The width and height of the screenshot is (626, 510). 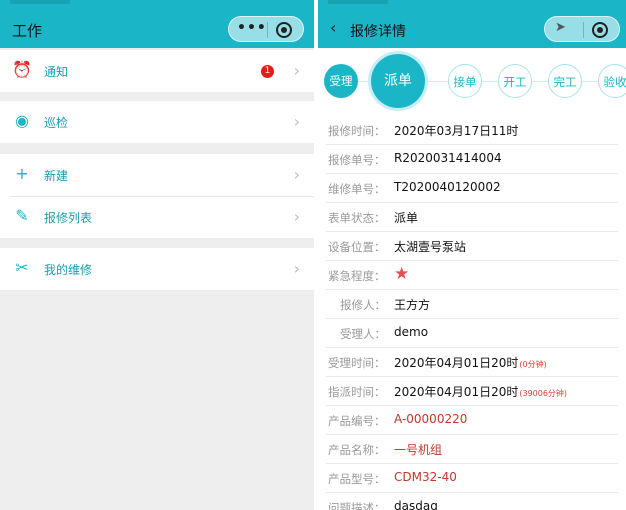 I want to click on plus-icon: +, so click(x=22, y=173).